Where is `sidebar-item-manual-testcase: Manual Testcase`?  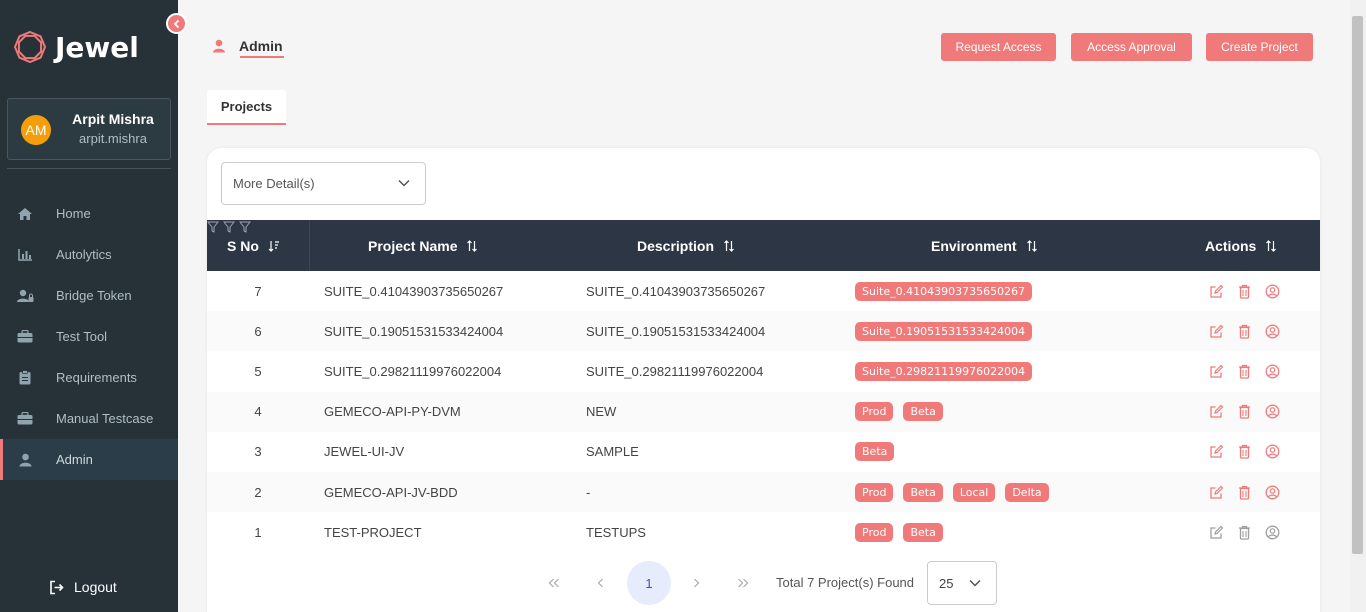
sidebar-item-manual-testcase: Manual Testcase is located at coordinates (89, 418).